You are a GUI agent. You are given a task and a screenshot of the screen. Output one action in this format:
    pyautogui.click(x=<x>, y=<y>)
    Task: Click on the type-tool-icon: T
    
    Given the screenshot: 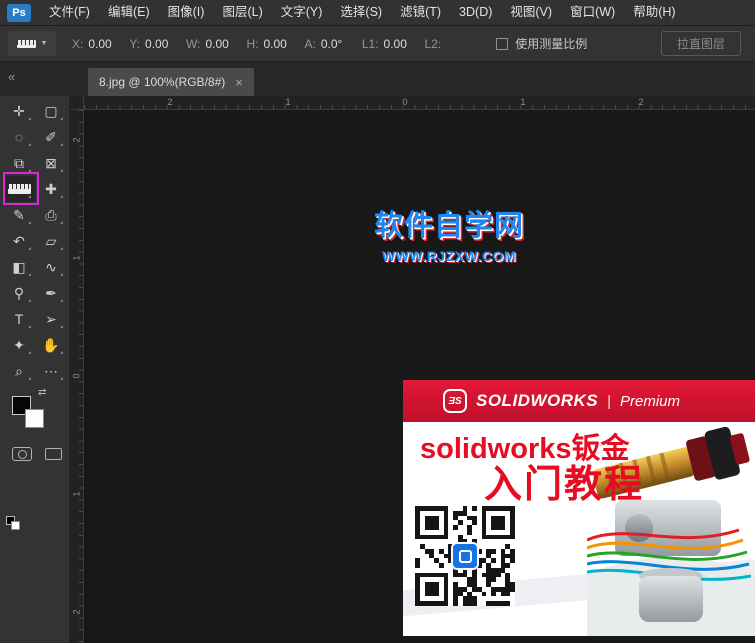 What is the action you would take?
    pyautogui.click(x=19, y=319)
    